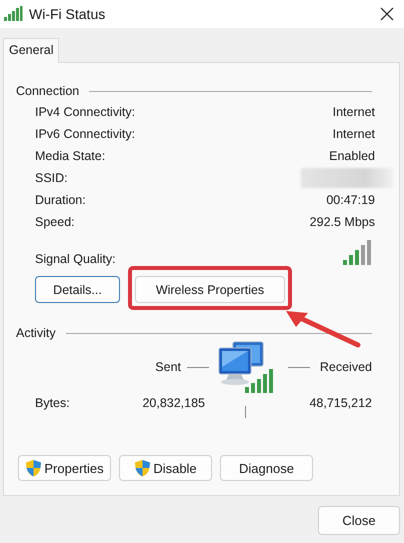 Image resolution: width=404 pixels, height=543 pixels. What do you see at coordinates (346, 367) in the screenshot?
I see `column-heading: Received` at bounding box center [346, 367].